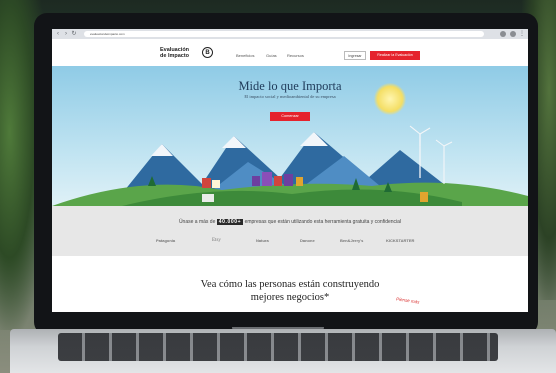  Describe the element at coordinates (245, 55) in the screenshot. I see `nav-beneficios: Beneficios` at that location.